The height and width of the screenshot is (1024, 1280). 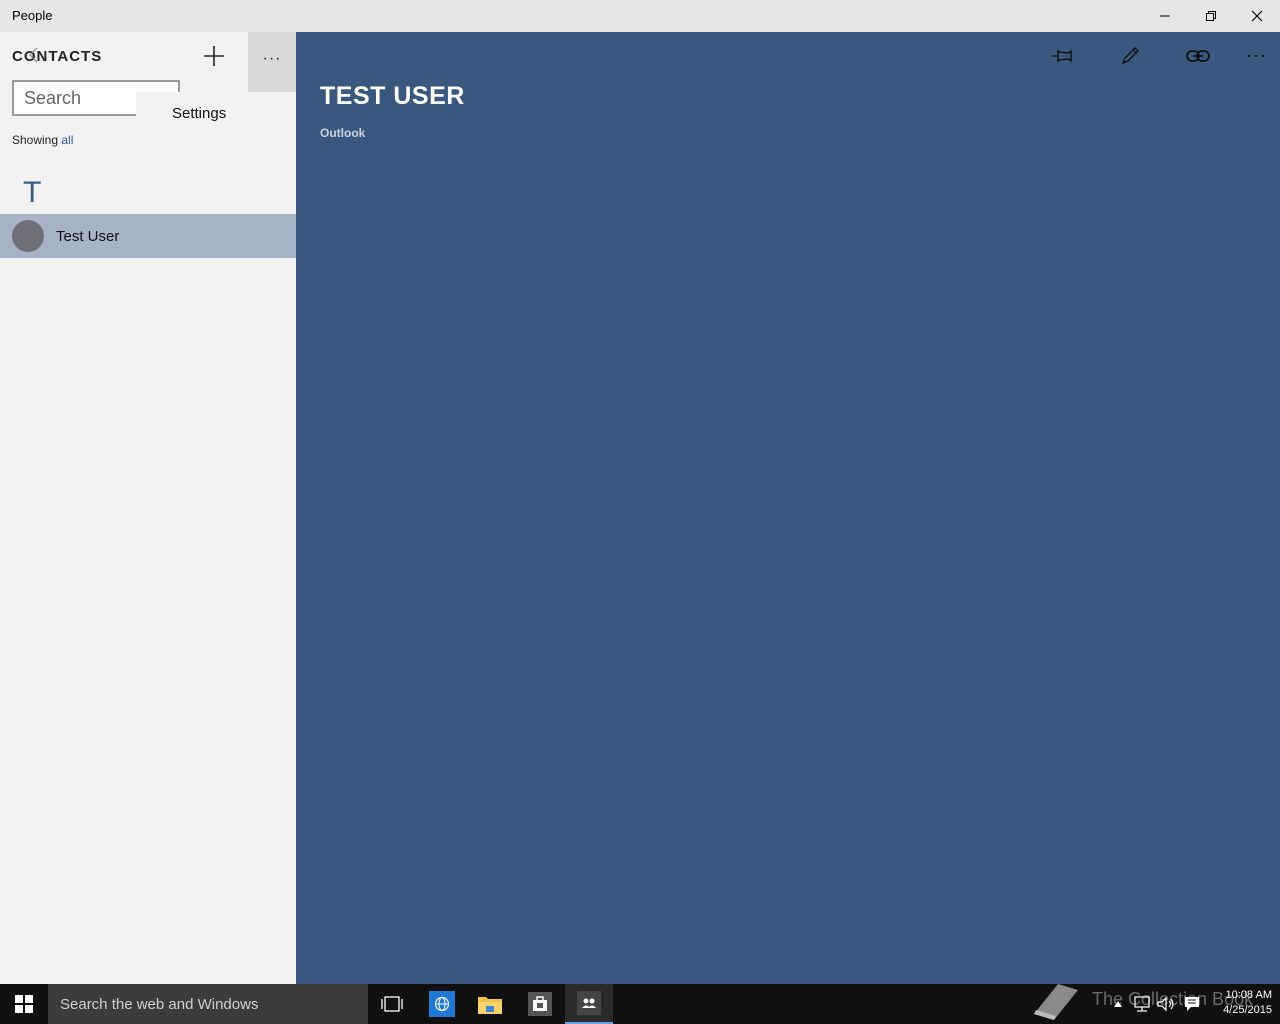 I want to click on taskbar-search-text: Search the web and Windows, so click(x=159, y=1004).